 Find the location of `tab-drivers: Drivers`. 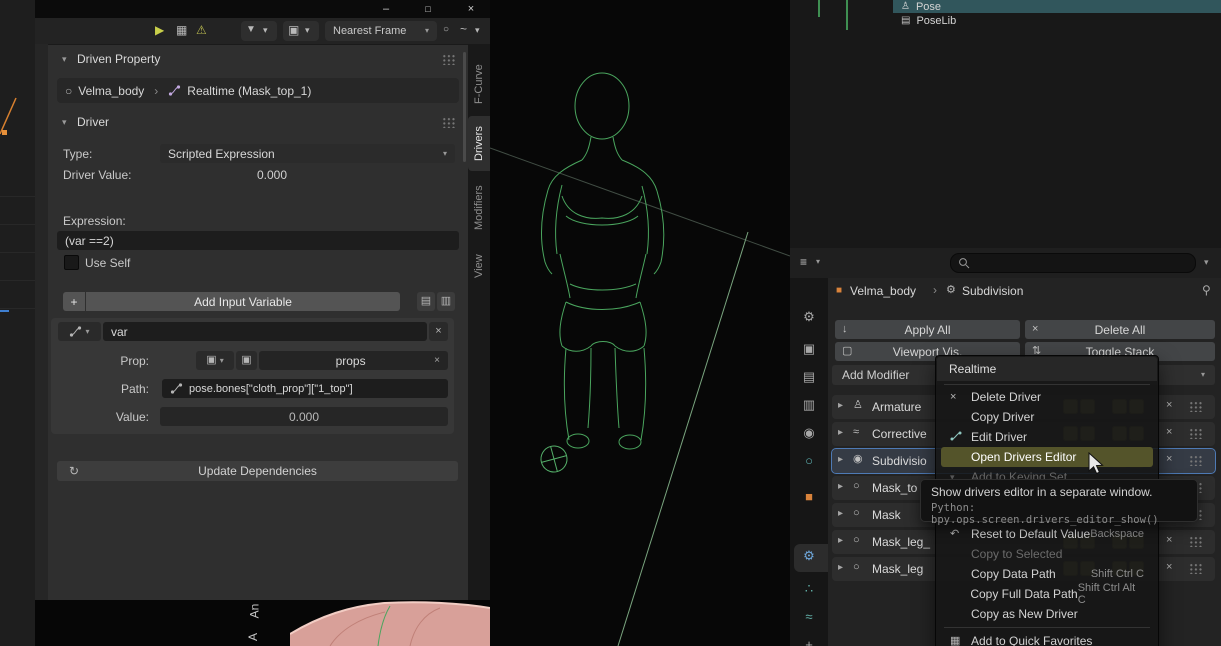

tab-drivers: Drivers is located at coordinates (479, 143).